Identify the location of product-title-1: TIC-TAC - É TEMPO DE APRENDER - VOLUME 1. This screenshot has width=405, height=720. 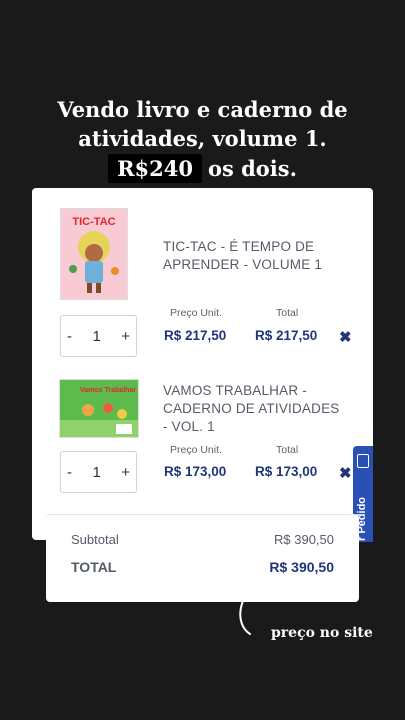
(253, 256).